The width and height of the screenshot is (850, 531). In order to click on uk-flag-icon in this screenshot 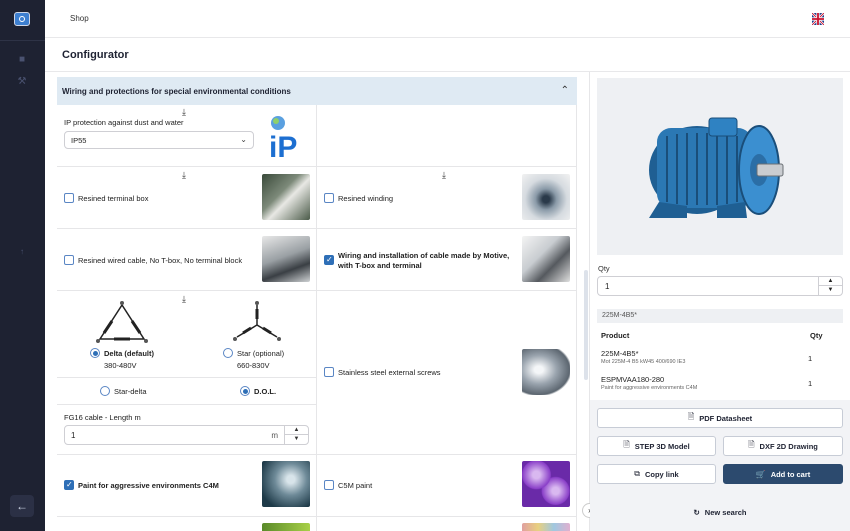, I will do `click(818, 19)`.